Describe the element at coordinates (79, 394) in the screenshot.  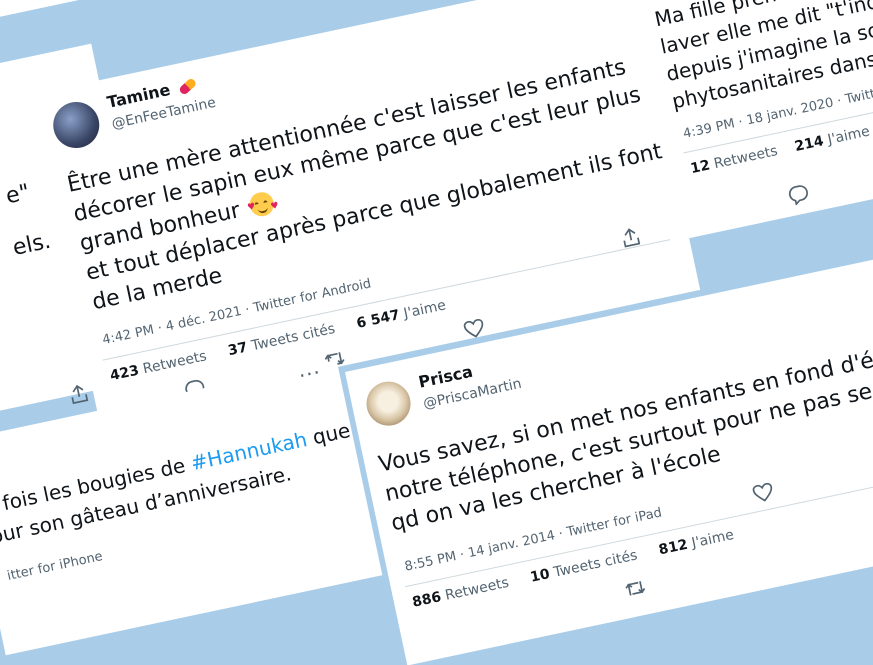
I see `share-icon` at that location.